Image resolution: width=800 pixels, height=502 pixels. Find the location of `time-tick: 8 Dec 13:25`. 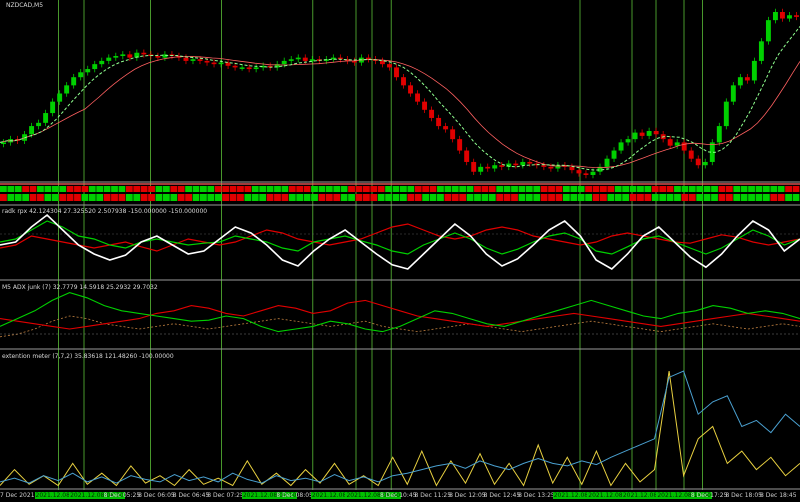

time-tick: 8 Dec 13:25 is located at coordinates (536, 495).